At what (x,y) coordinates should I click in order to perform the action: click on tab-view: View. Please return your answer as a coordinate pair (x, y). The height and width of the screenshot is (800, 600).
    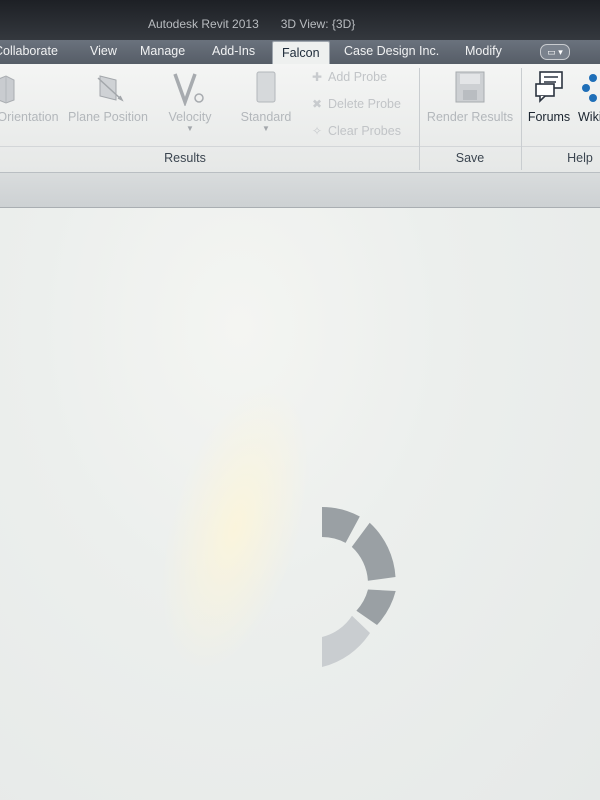
    Looking at the image, I should click on (103, 51).